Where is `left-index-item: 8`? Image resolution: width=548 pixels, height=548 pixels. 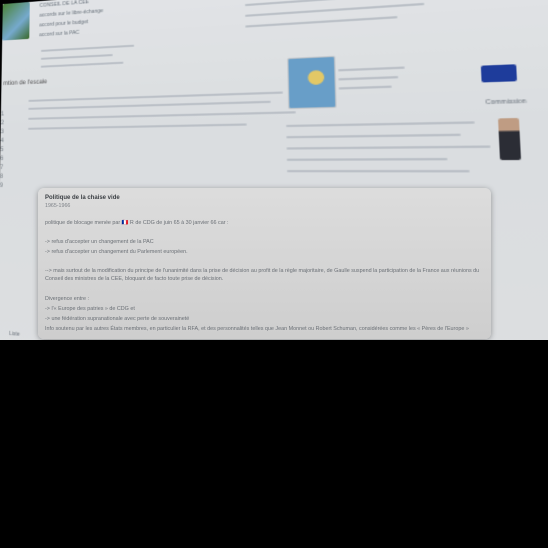 left-index-item: 8 is located at coordinates (14, 177).